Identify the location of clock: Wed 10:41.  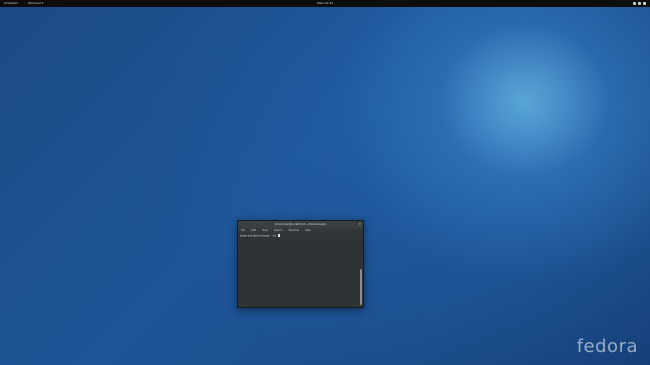
(325, 3).